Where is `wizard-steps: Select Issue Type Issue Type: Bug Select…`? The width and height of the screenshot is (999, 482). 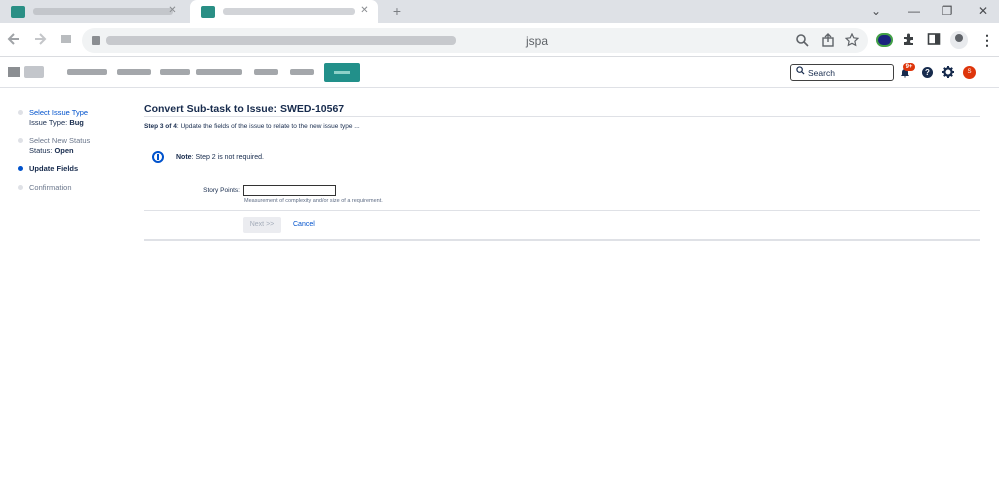 wizard-steps: Select Issue Type Issue Type: Bug Select… is located at coordinates (74, 154).